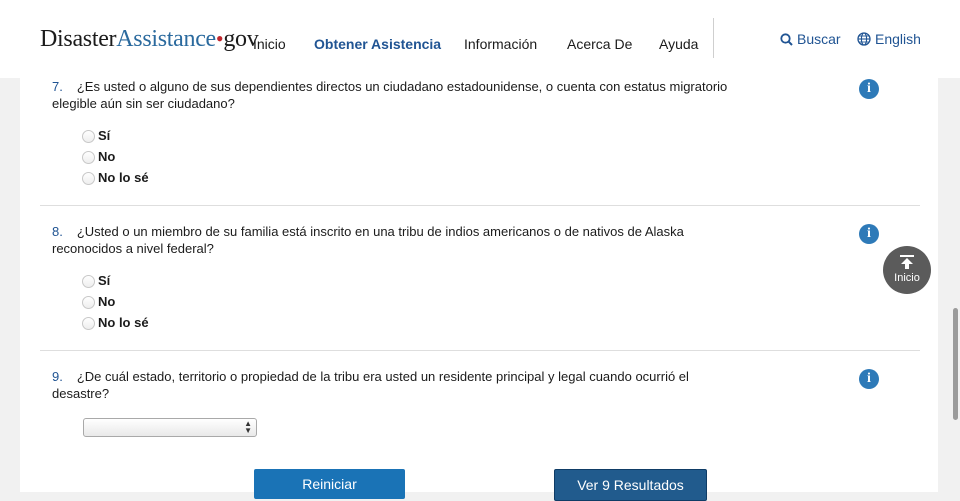  I want to click on reset-button: Reiniciar, so click(329, 484).